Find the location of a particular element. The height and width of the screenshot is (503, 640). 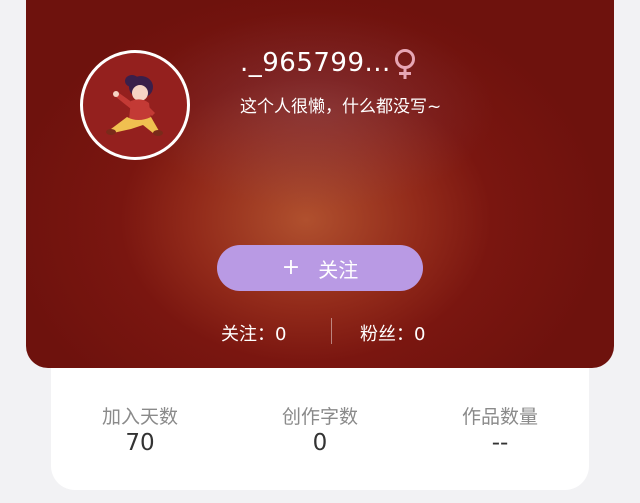

stat-value: -- is located at coordinates (500, 443).